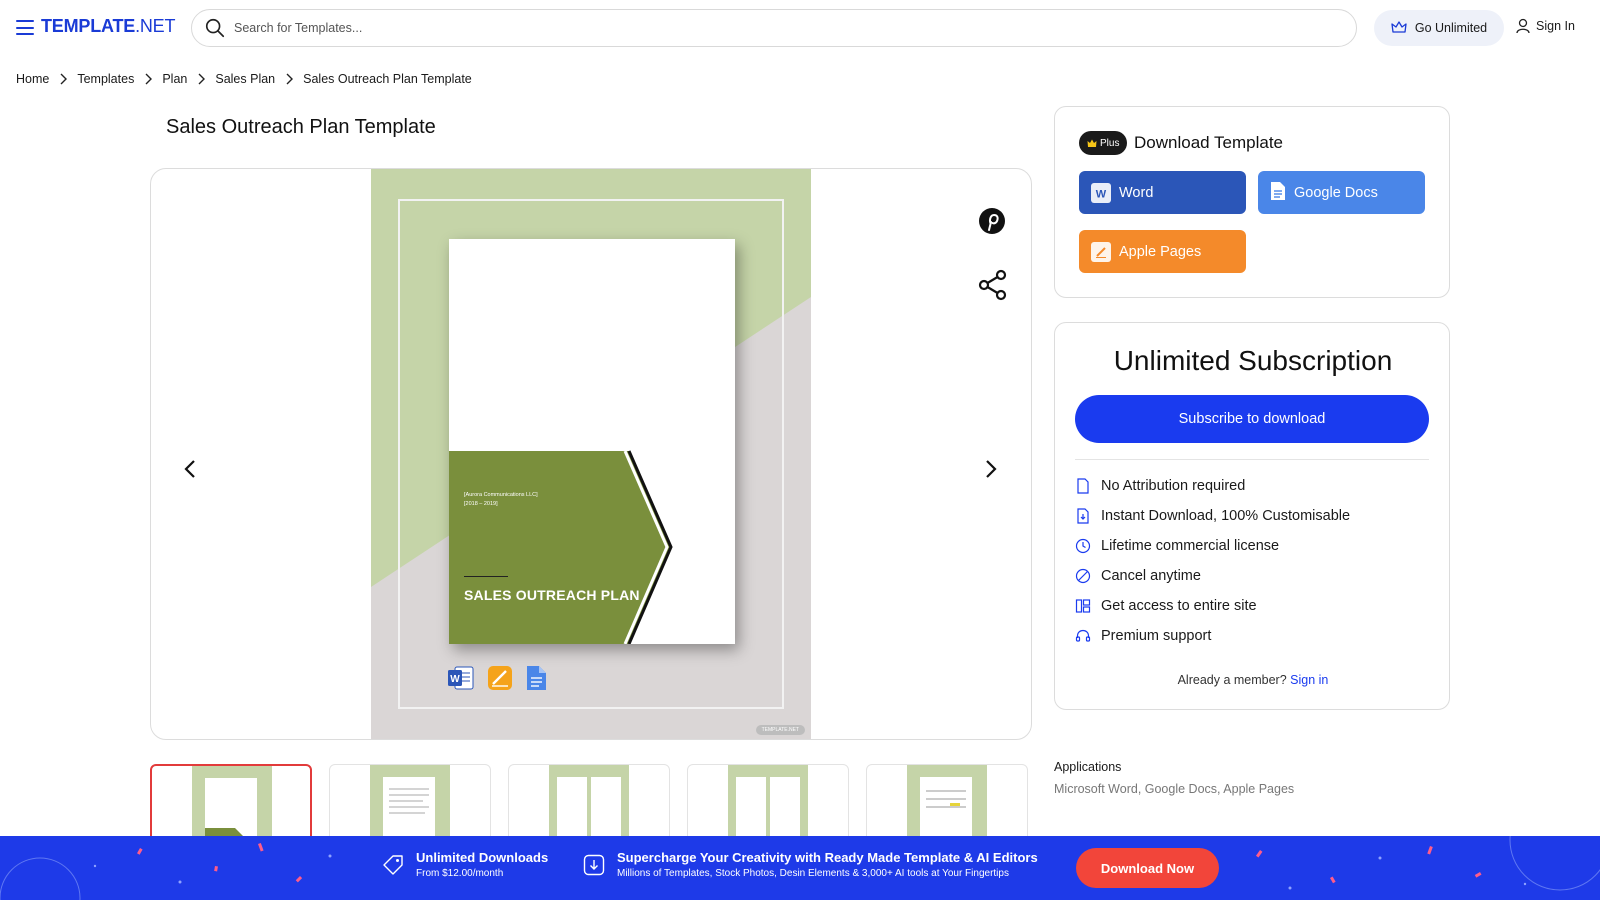 The height and width of the screenshot is (900, 1600). What do you see at coordinates (1088, 767) in the screenshot?
I see `applications-label: Applications` at bounding box center [1088, 767].